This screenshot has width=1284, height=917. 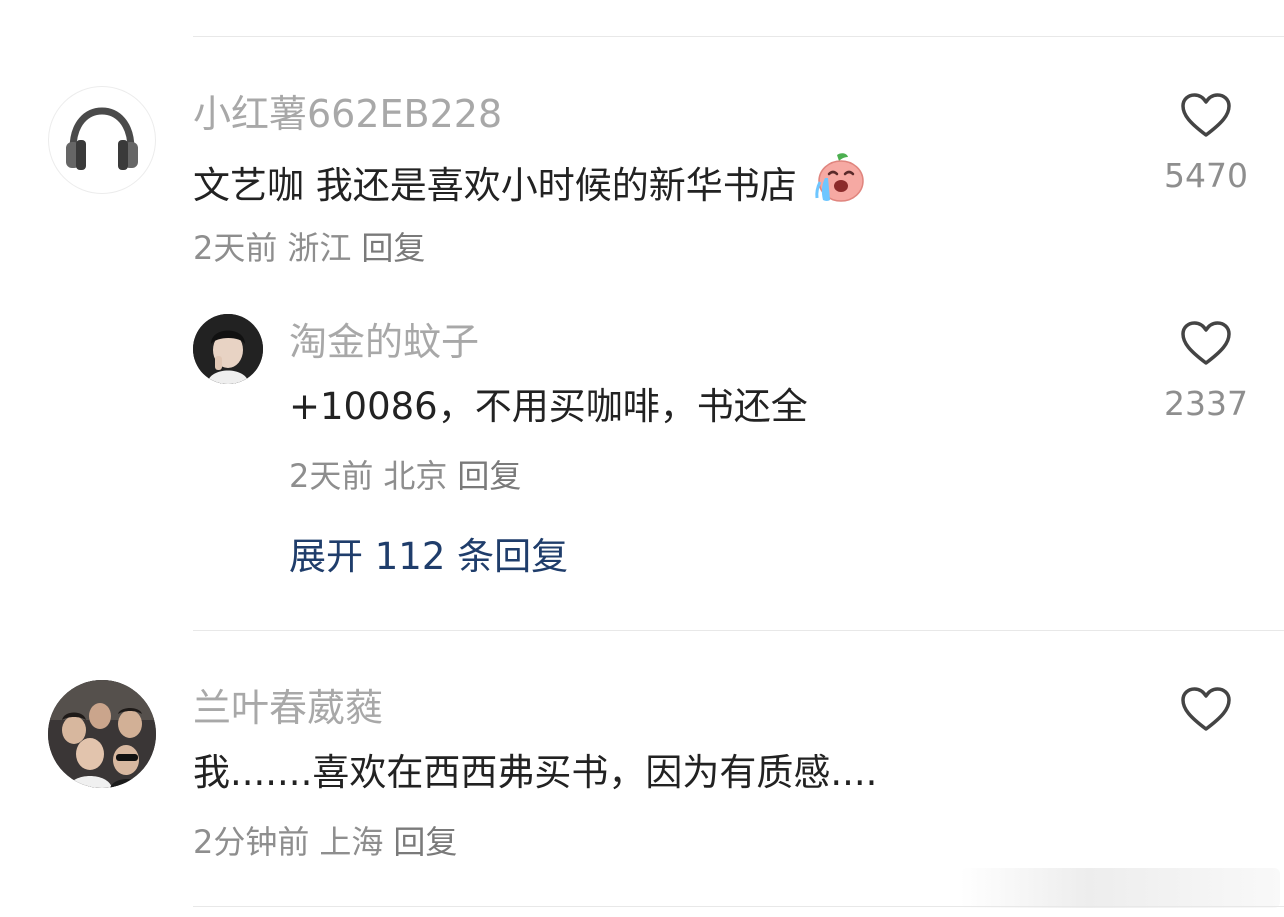 What do you see at coordinates (1206, 372) in the screenshot?
I see `like-button: 2337` at bounding box center [1206, 372].